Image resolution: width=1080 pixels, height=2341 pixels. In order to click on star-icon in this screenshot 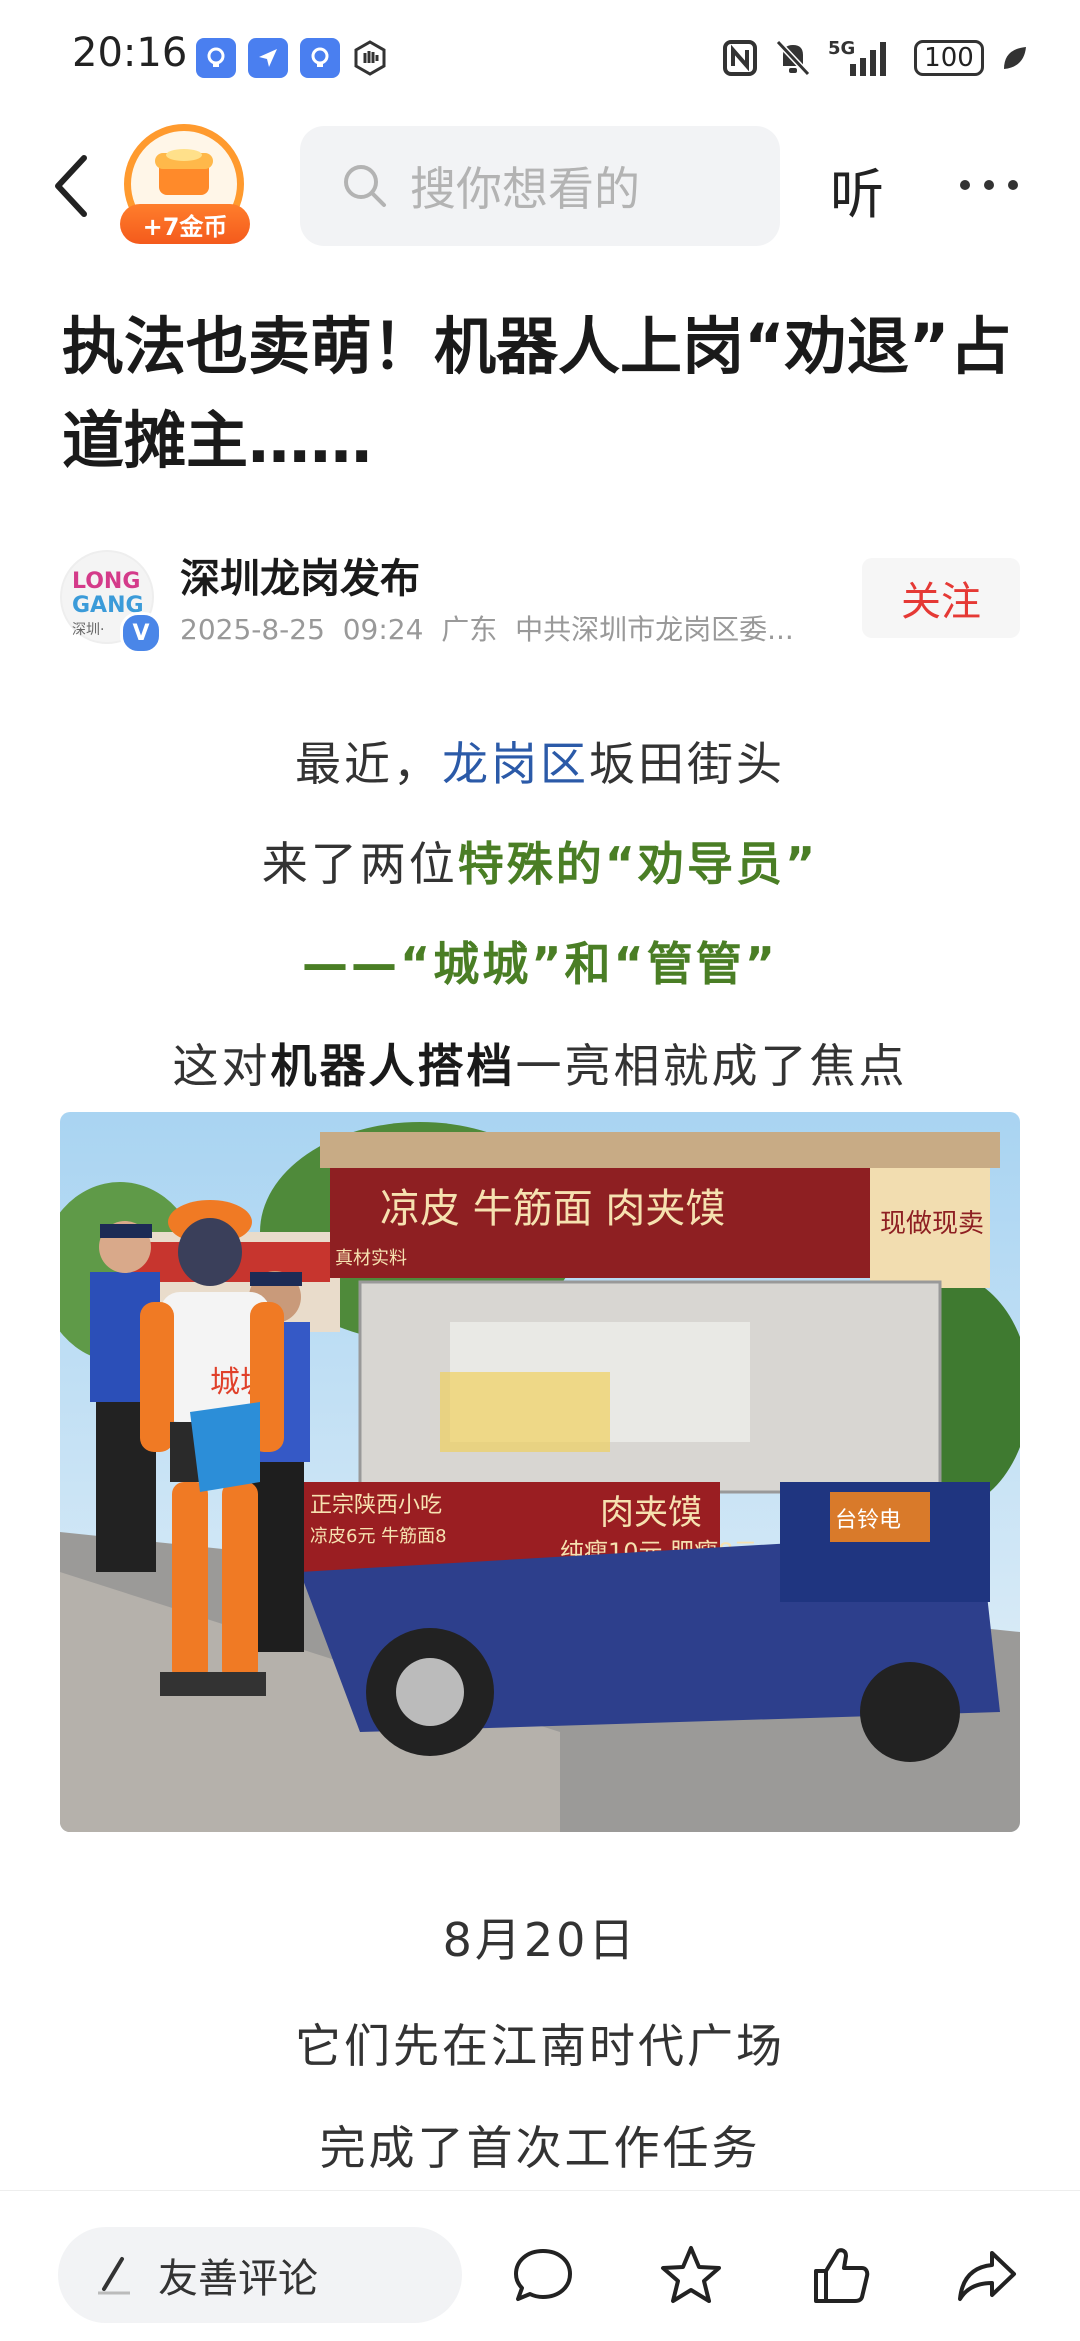, I will do `click(691, 2274)`.